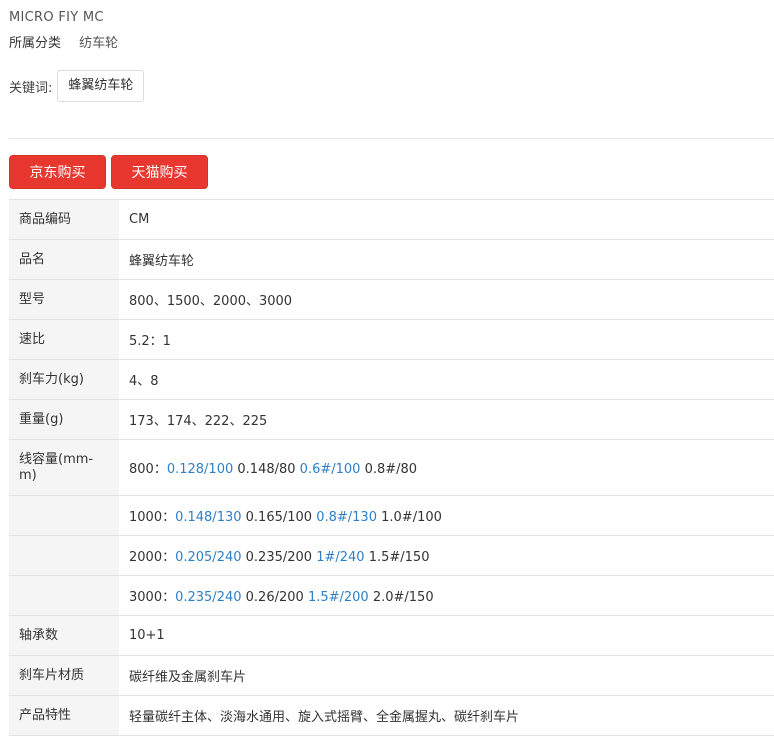 This screenshot has width=774, height=749. What do you see at coordinates (35, 43) in the screenshot?
I see `category-label: 所属分类` at bounding box center [35, 43].